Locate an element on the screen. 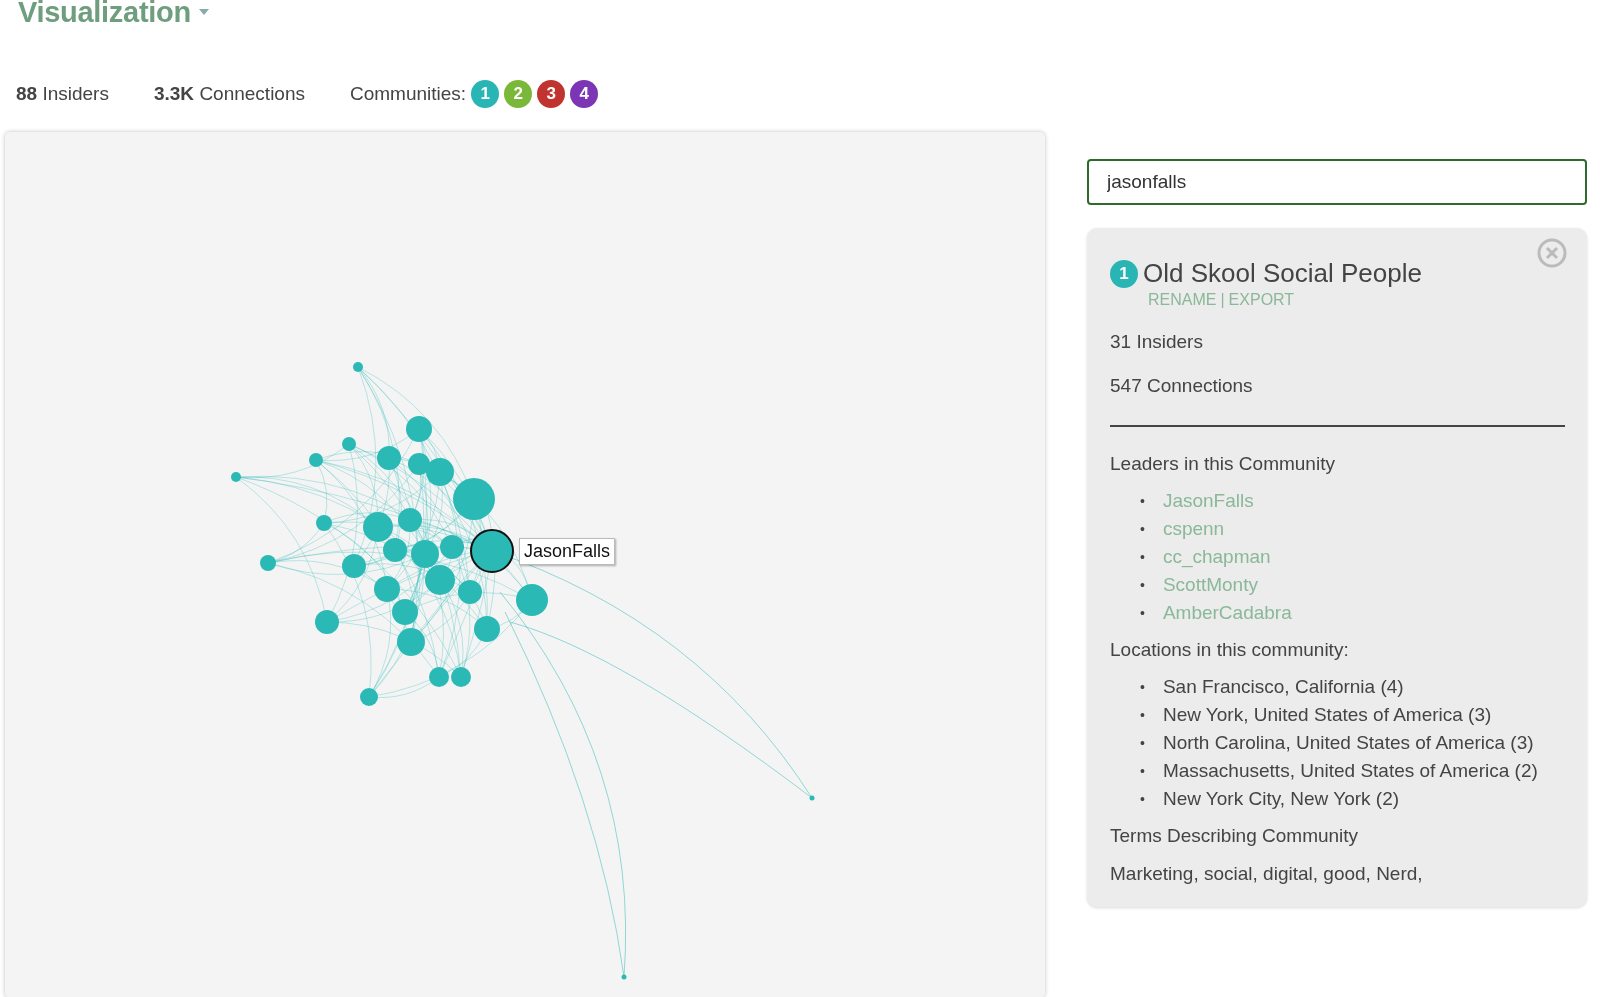 The image size is (1600, 997). leader-link: ScottMonty is located at coordinates (1210, 585).